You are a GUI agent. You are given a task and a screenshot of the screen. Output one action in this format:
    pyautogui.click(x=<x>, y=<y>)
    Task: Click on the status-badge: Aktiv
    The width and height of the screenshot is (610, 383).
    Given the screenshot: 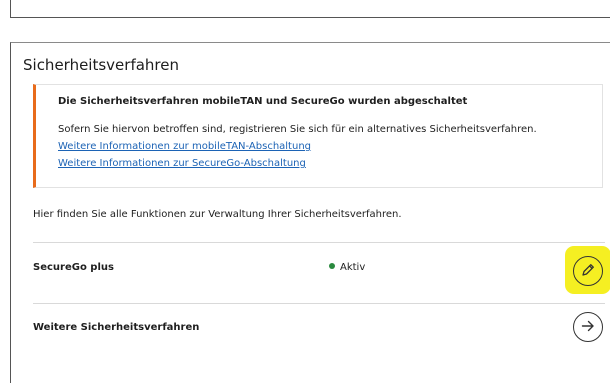 What is the action you would take?
    pyautogui.click(x=347, y=267)
    